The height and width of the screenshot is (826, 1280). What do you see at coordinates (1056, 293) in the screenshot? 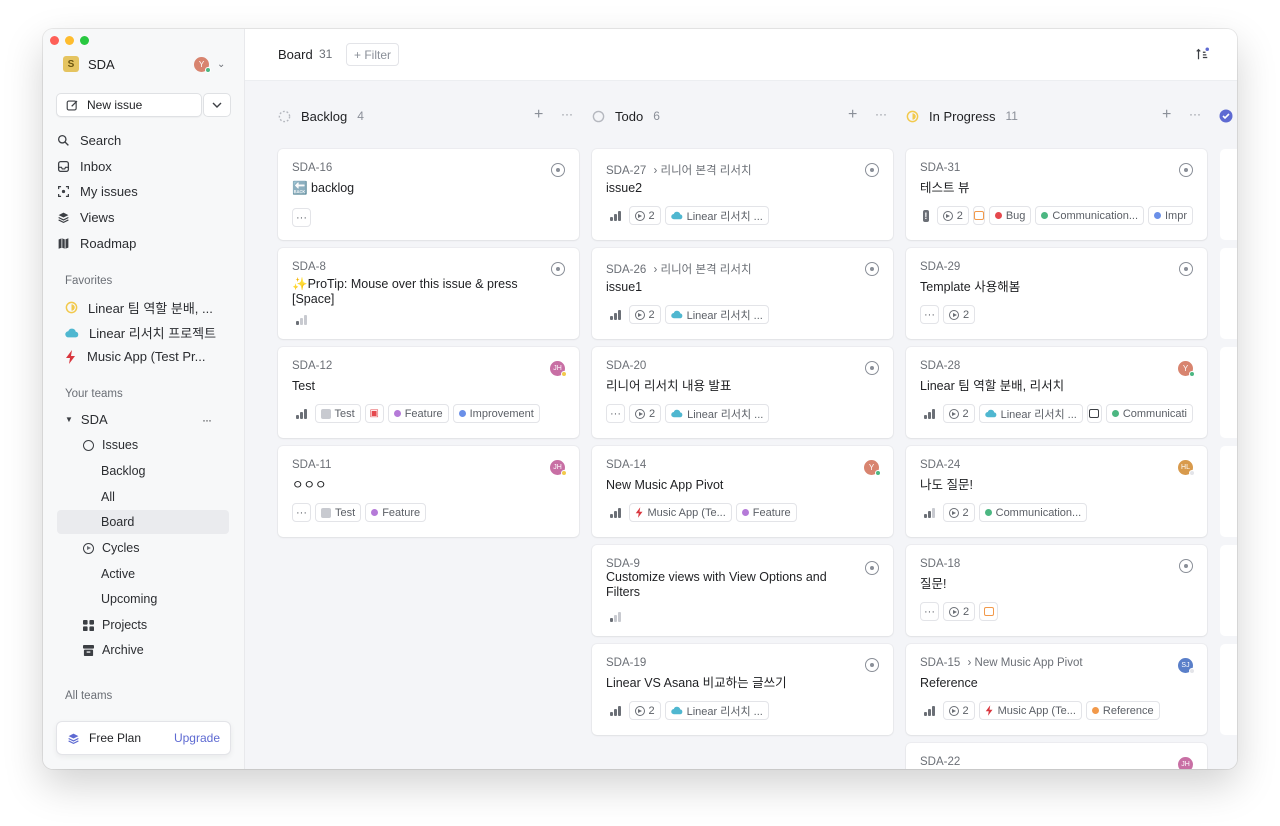
I see `issue-card: SDA-29 Template 사용해봄 ··· 2` at bounding box center [1056, 293].